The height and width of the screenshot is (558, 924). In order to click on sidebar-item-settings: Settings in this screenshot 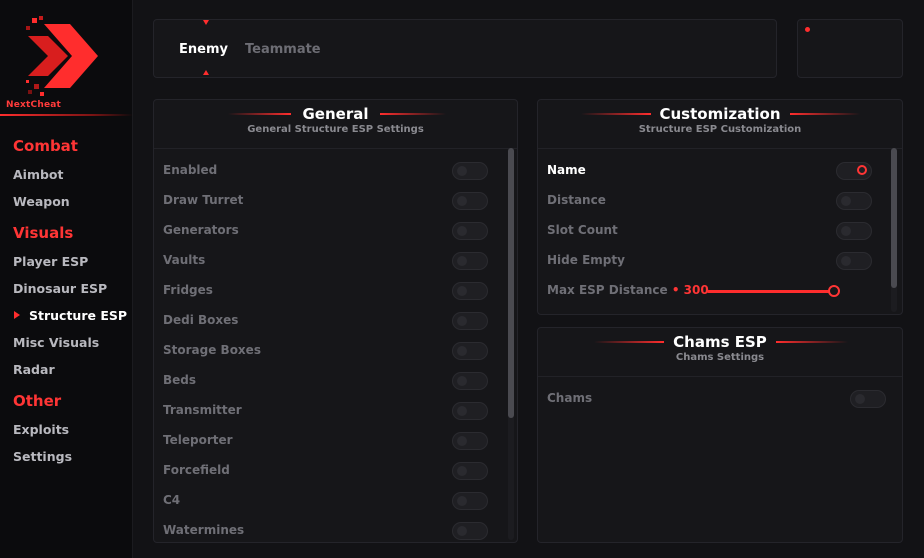, I will do `click(42, 456)`.